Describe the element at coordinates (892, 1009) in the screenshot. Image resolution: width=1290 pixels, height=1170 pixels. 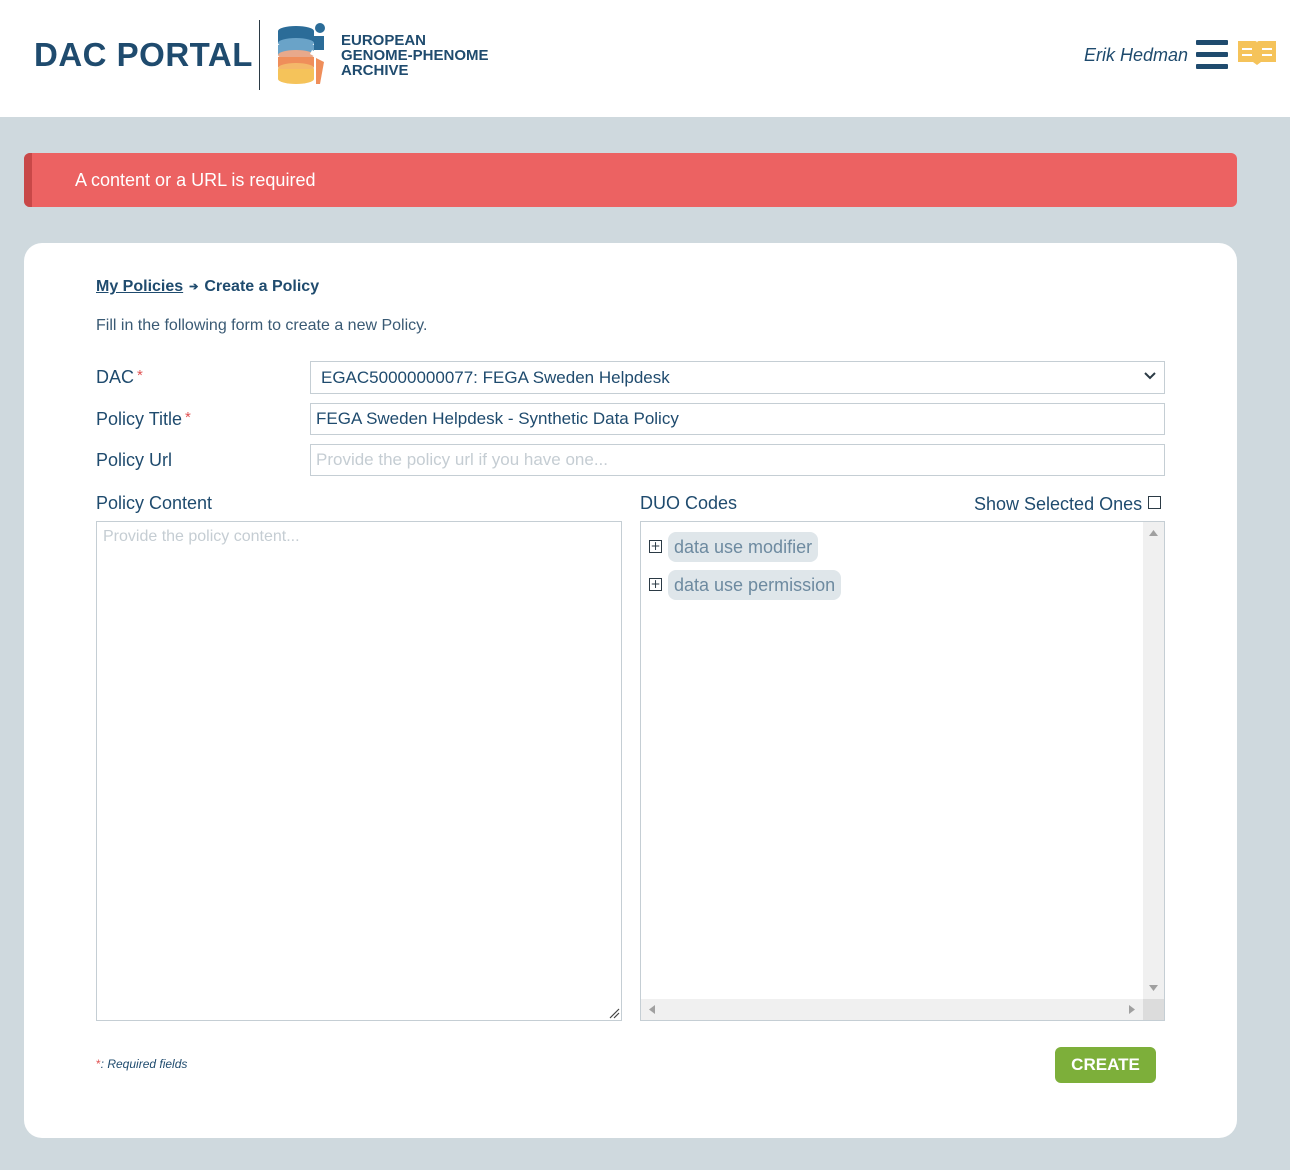
I see `horizontal-scrollbar` at that location.